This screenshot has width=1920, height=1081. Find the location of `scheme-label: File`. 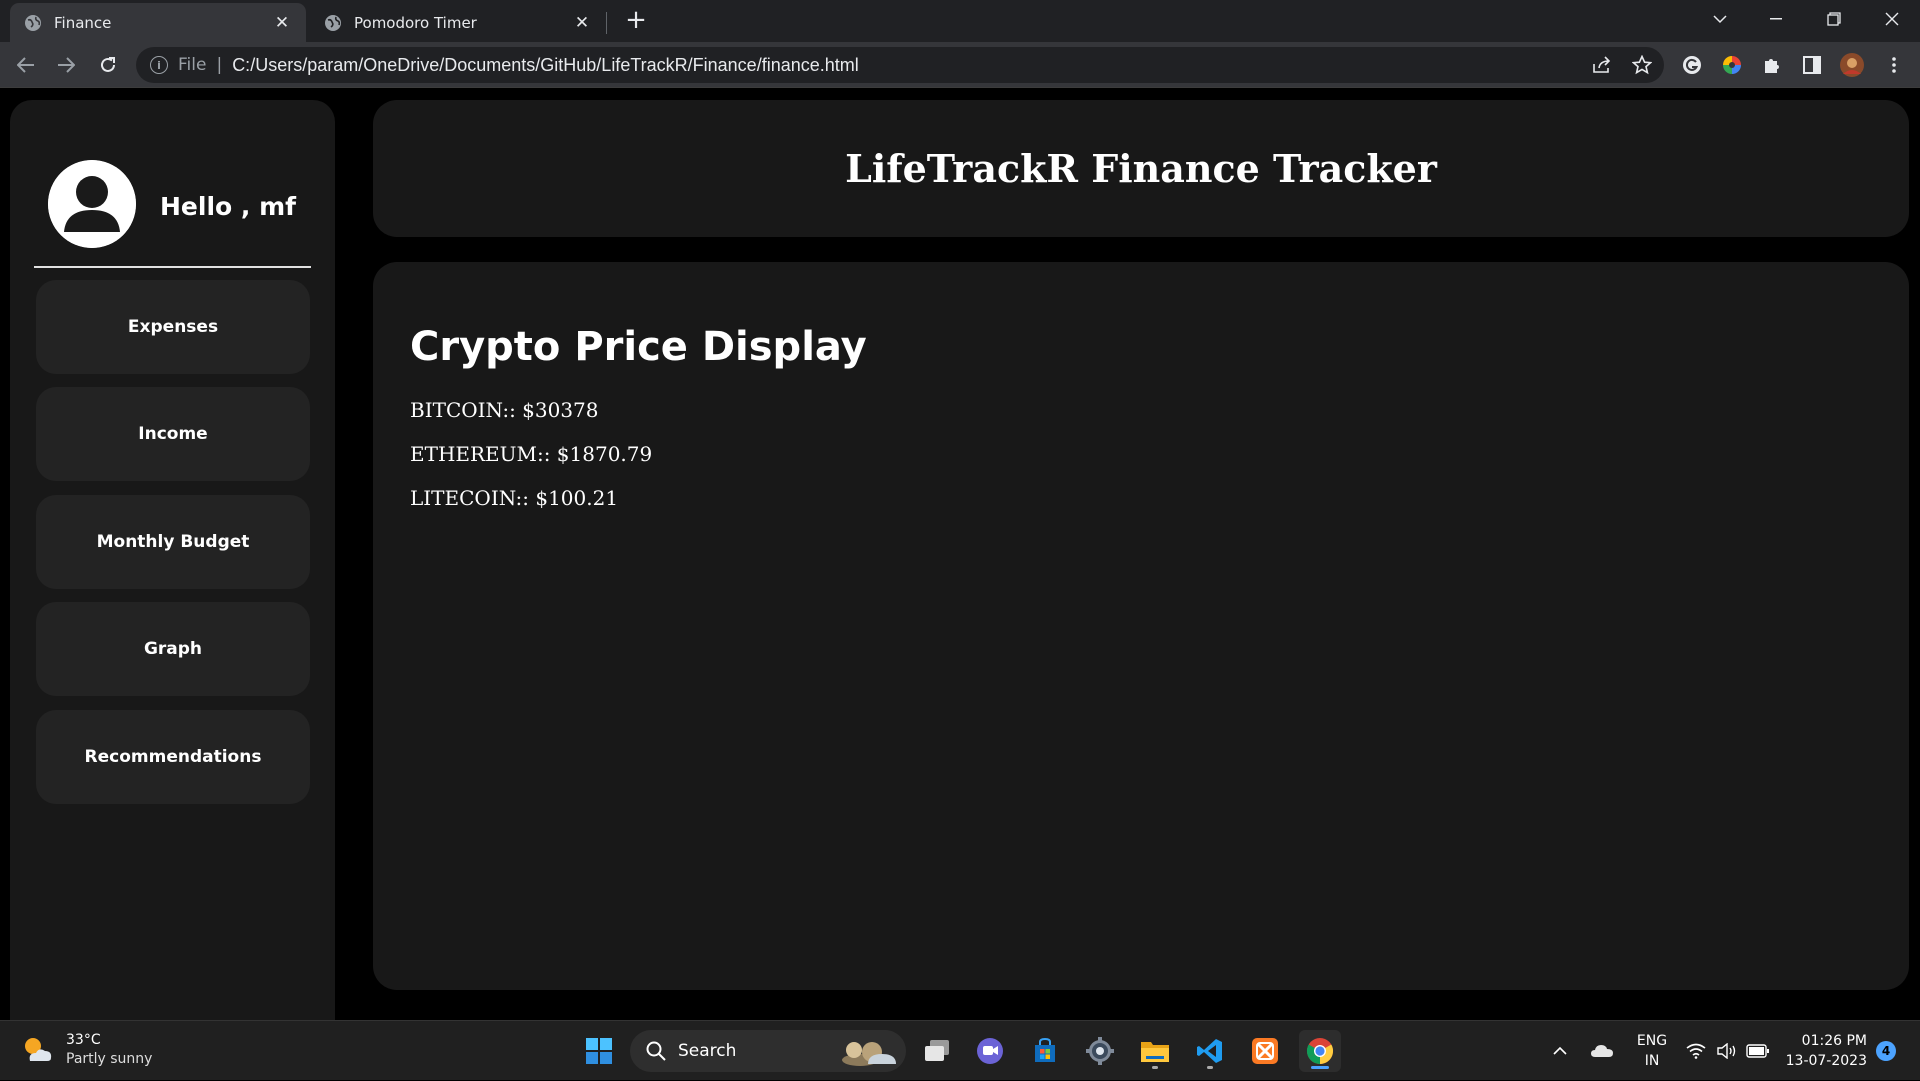

scheme-label: File is located at coordinates (192, 65).